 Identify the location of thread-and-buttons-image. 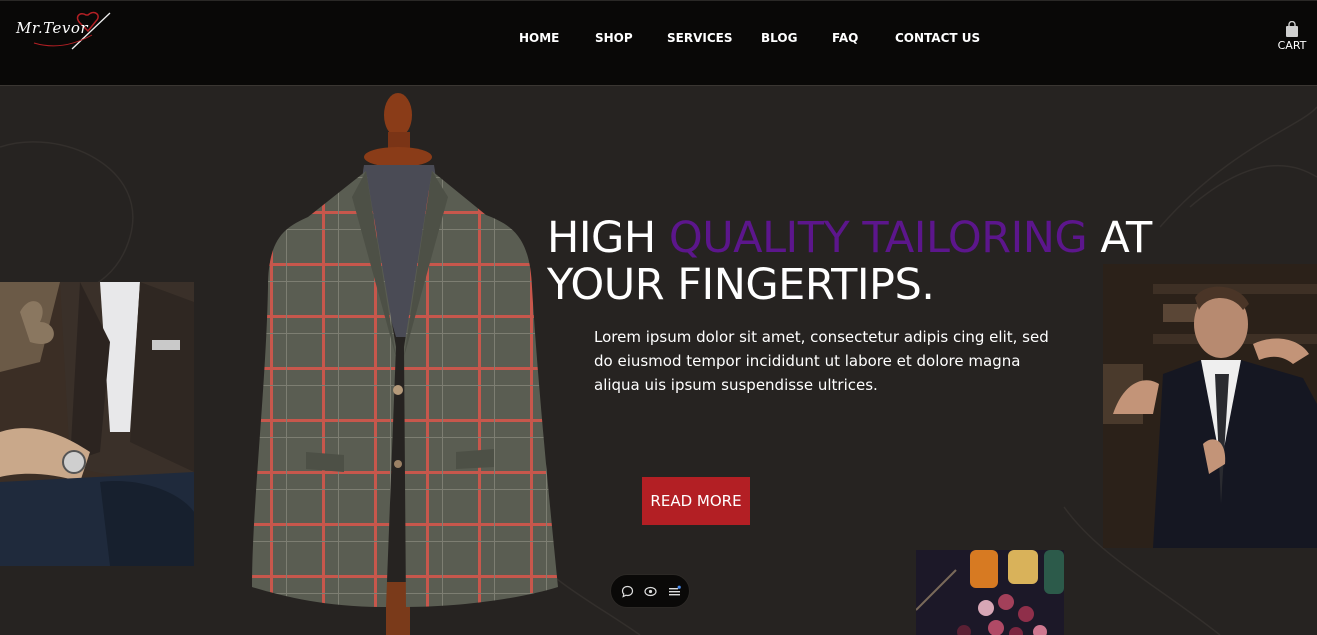
(990, 592).